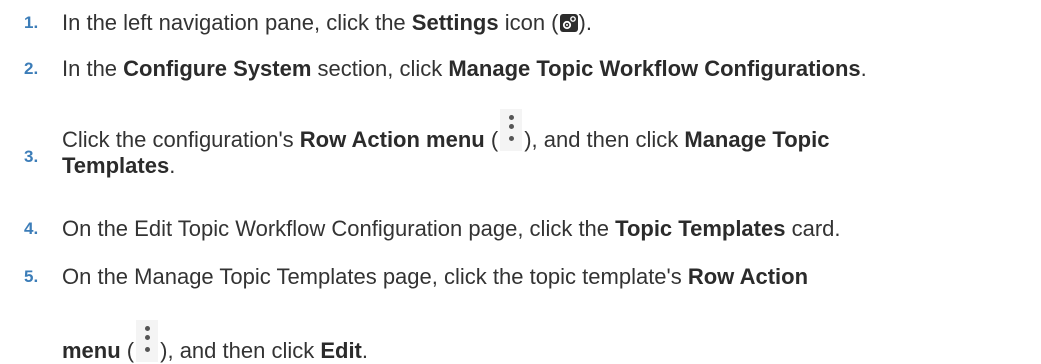 Image resolution: width=1041 pixels, height=364 pixels. Describe the element at coordinates (181, 139) in the screenshot. I see `text-run: Click the configuration's` at that location.